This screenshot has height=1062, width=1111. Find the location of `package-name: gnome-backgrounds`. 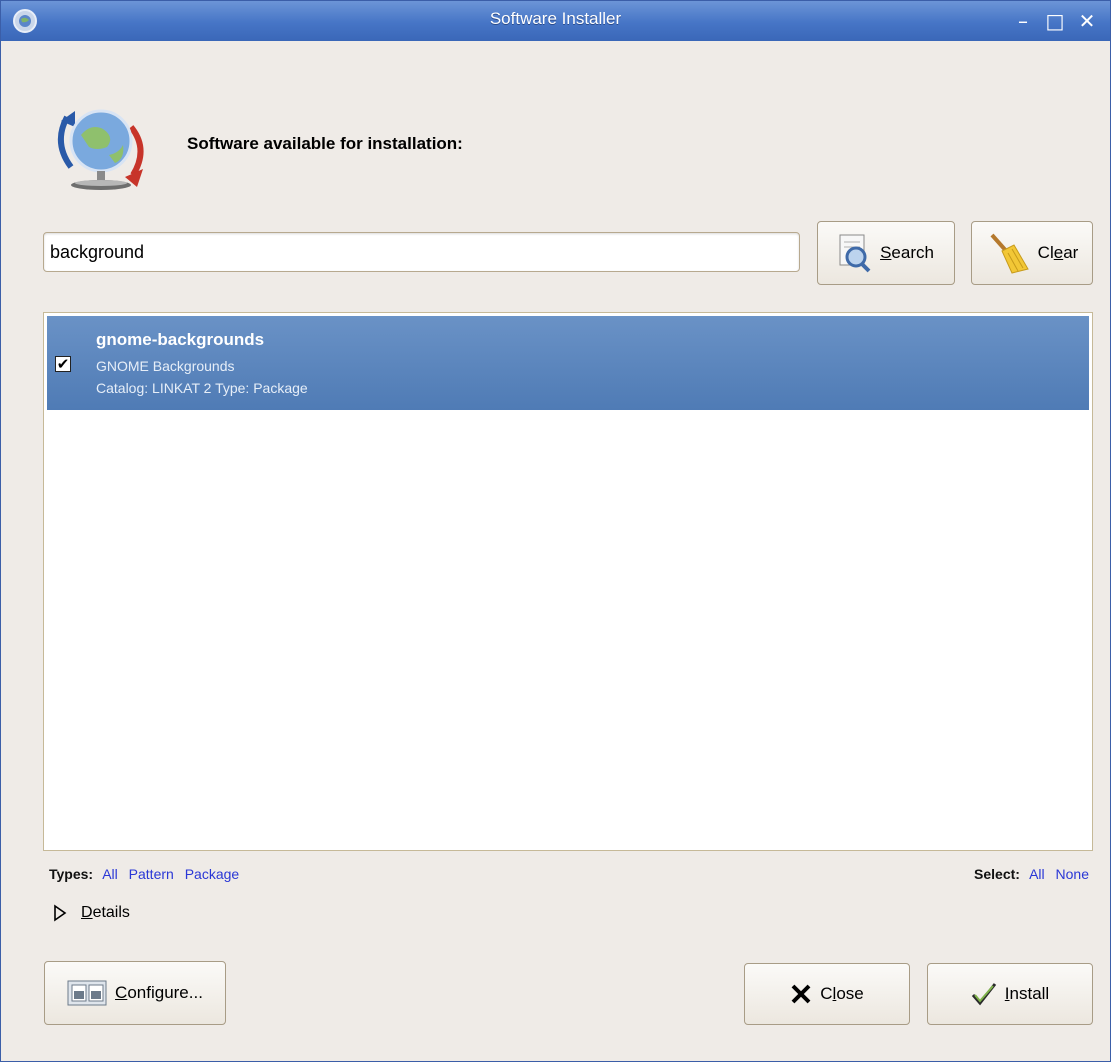

package-name: gnome-backgrounds is located at coordinates (180, 339).